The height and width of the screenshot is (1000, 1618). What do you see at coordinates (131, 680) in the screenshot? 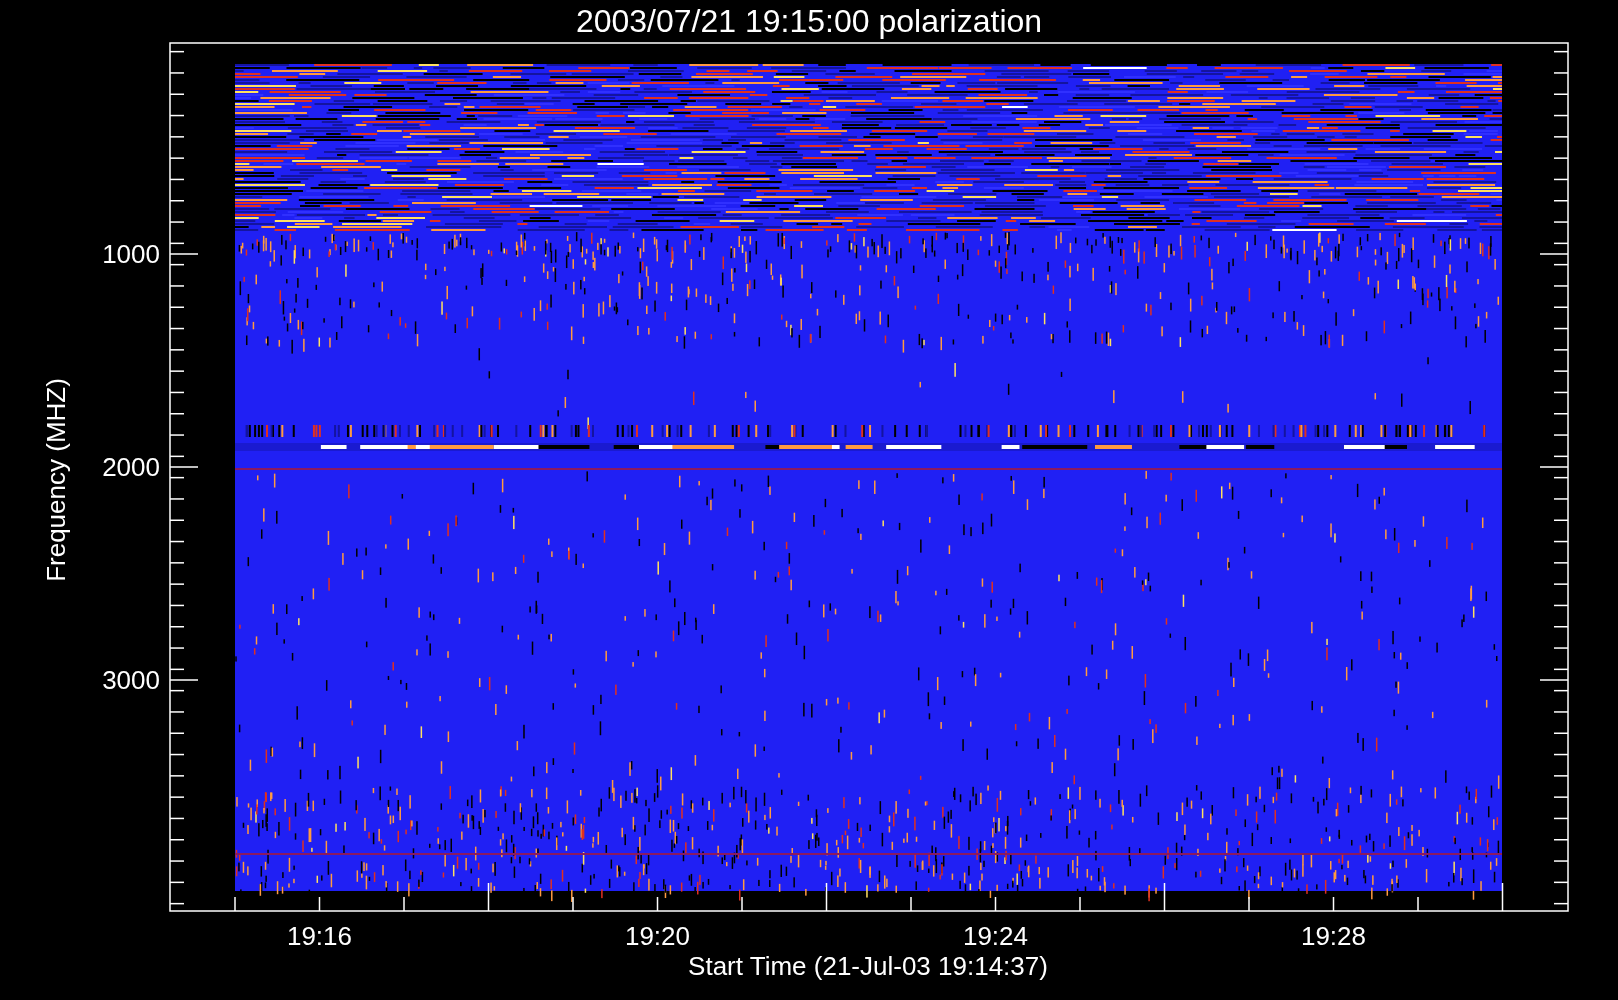
I see `y-tick-label: 3000` at bounding box center [131, 680].